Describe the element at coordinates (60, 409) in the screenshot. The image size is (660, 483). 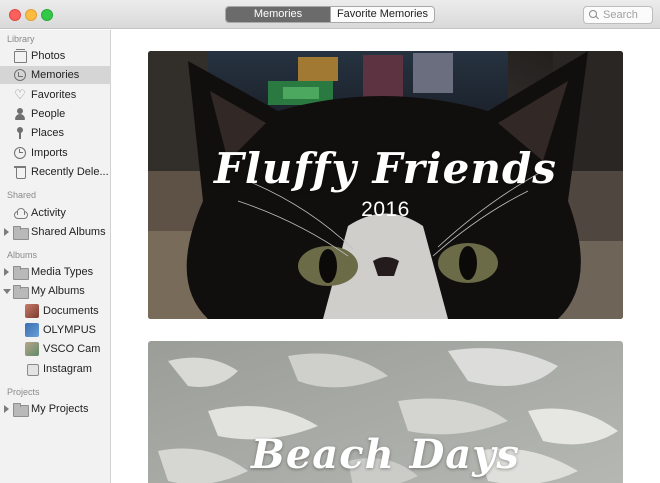
I see `sidebar-item-label: My Projects` at that location.